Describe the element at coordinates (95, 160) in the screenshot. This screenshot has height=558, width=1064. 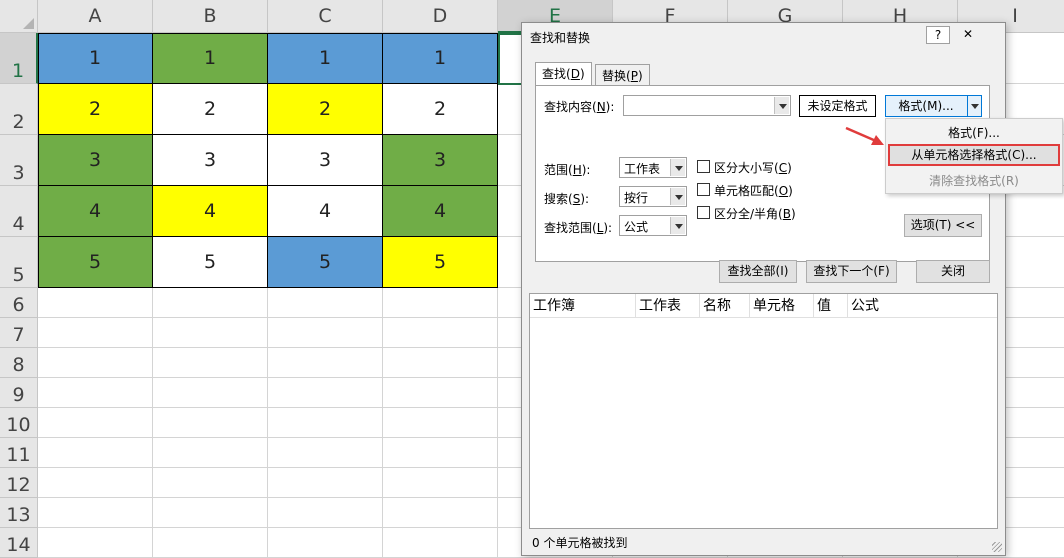
I see `cell-a3: 3` at that location.